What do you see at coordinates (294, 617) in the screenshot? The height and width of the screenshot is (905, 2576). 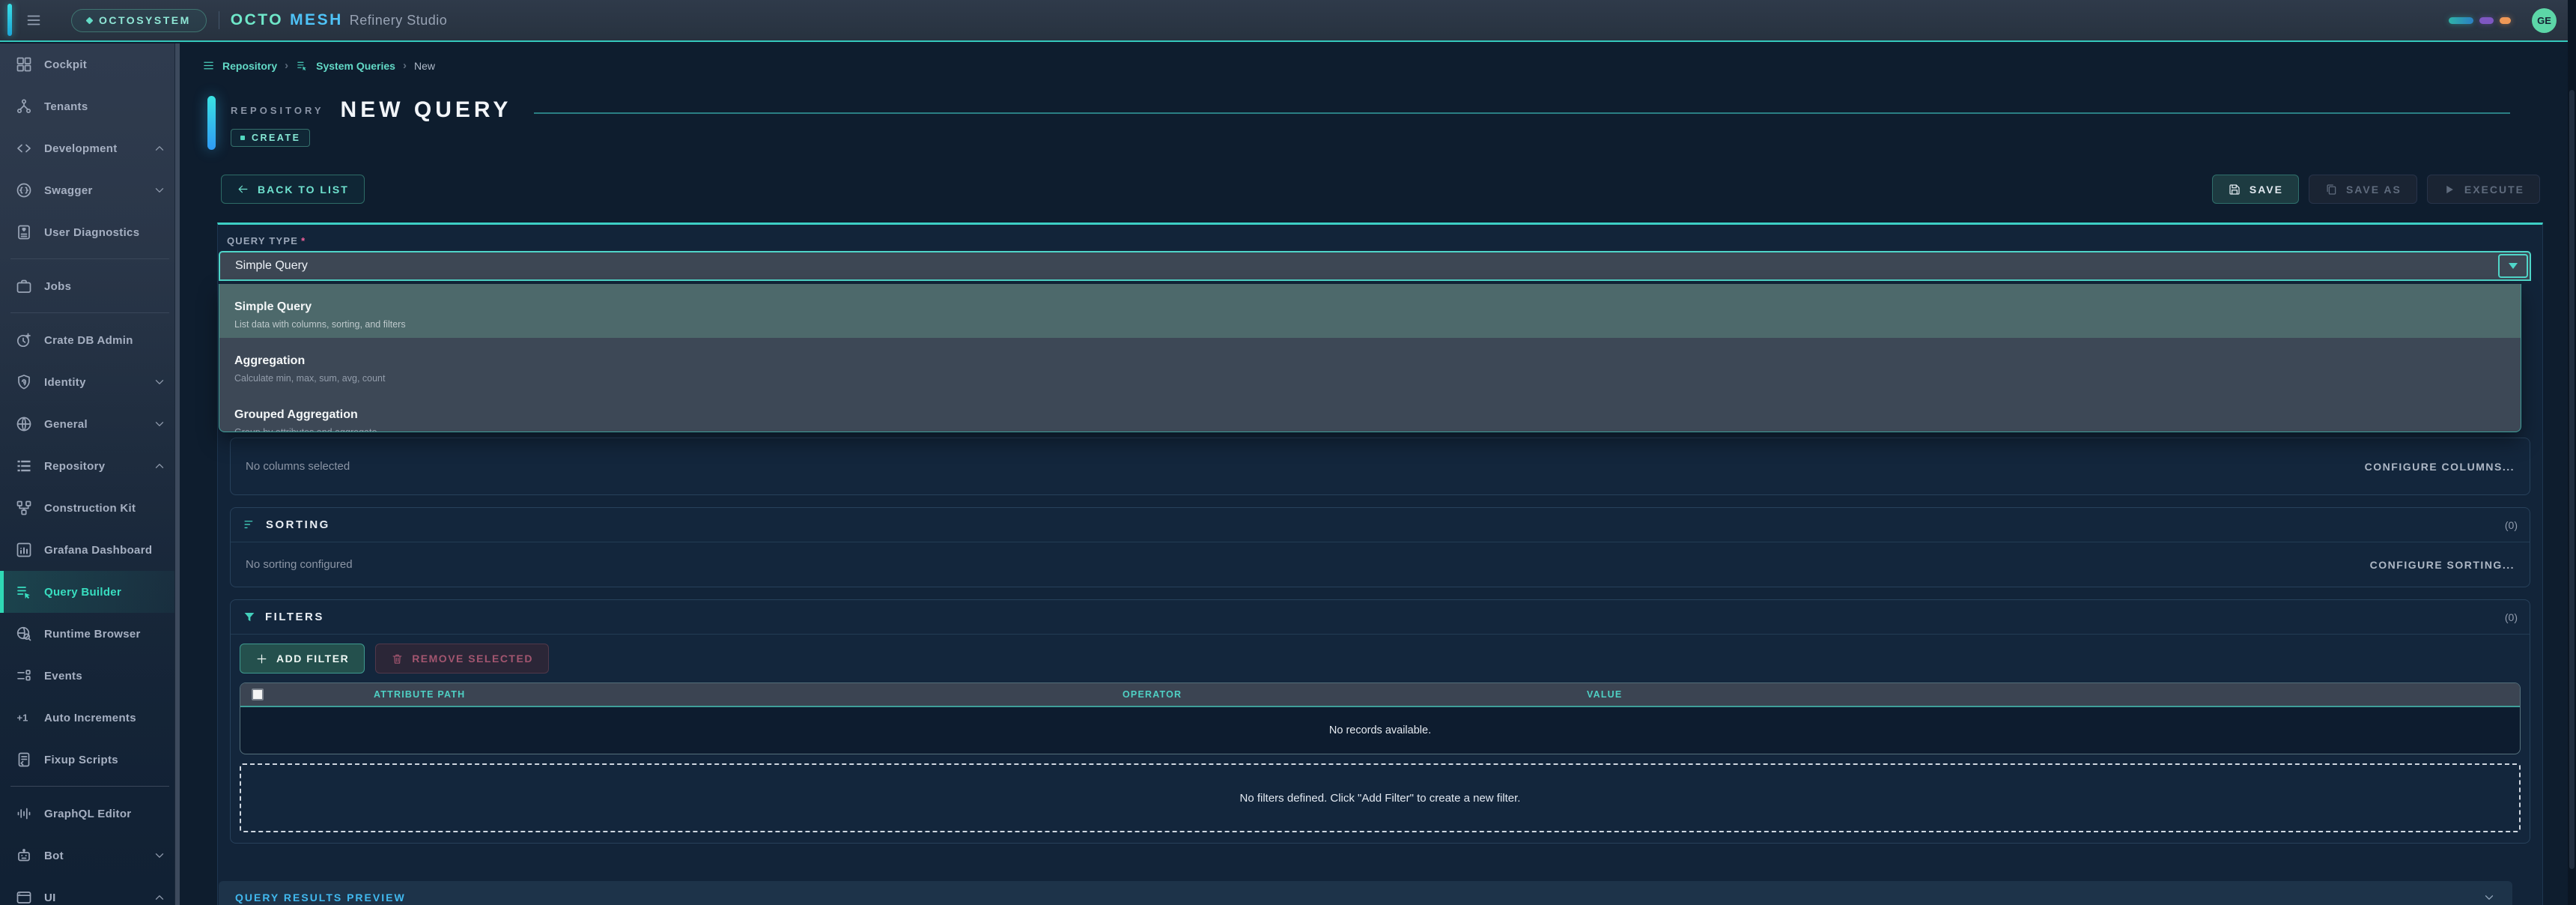 I see `filters-title: FILTERS` at bounding box center [294, 617].